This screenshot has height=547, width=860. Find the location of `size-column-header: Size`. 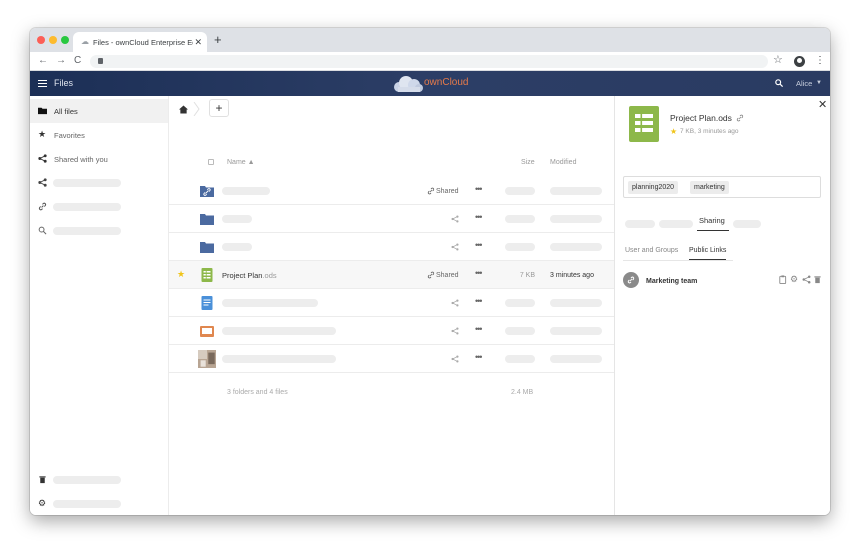

size-column-header: Size is located at coordinates (528, 162).